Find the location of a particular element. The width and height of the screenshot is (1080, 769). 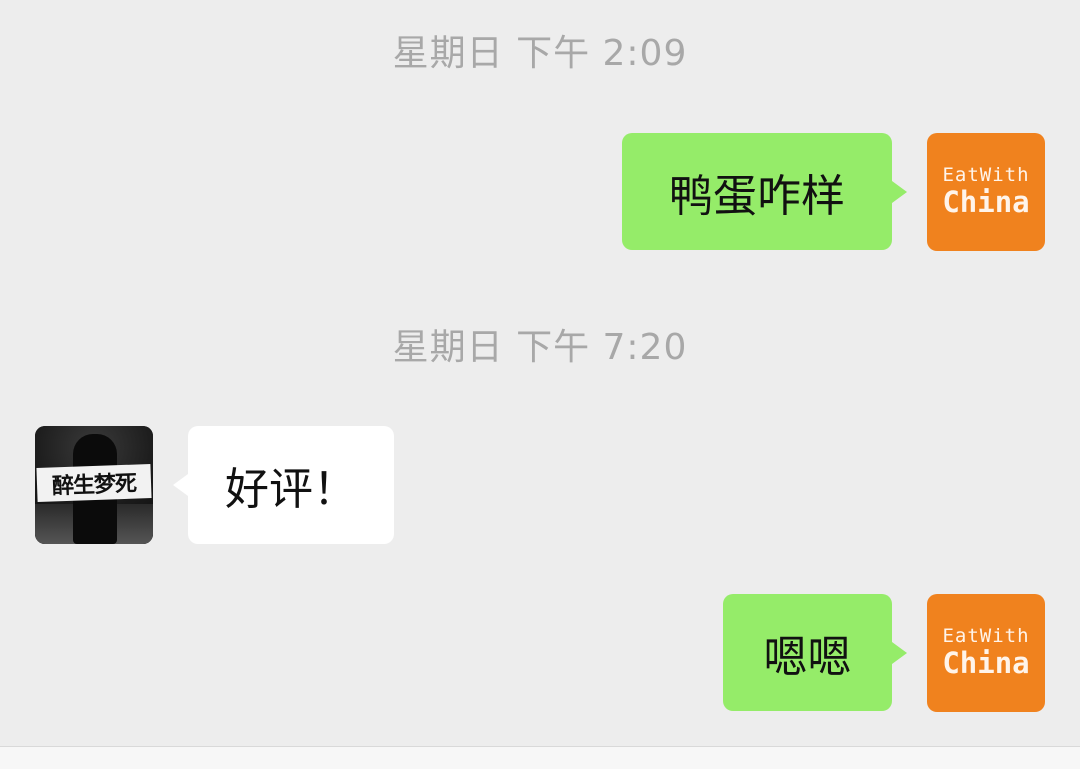

friend-avatar: 醉生梦死 is located at coordinates (94, 485).